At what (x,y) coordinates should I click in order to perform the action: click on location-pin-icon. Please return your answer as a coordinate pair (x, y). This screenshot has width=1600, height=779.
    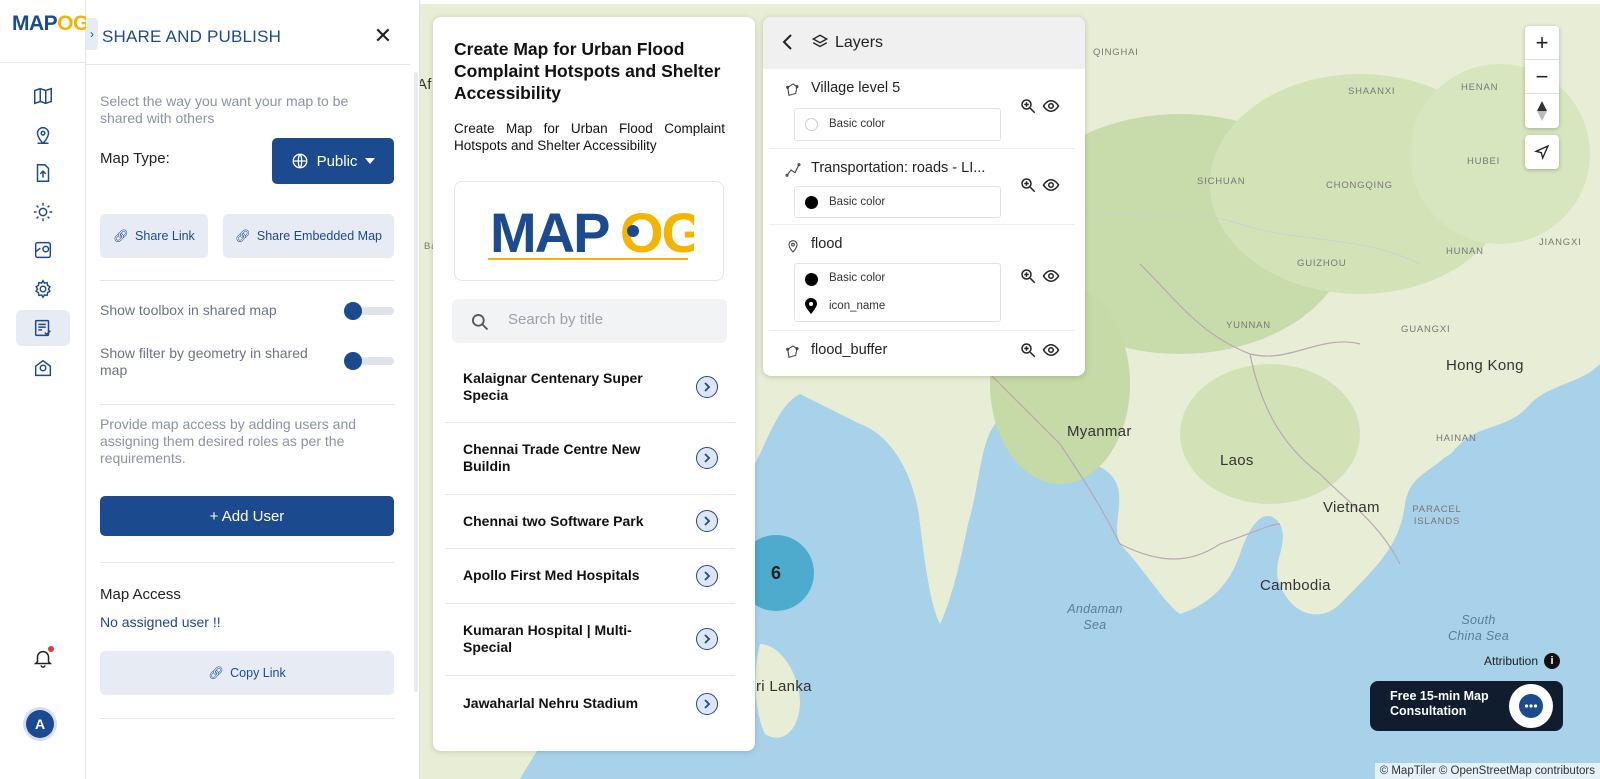
    Looking at the image, I should click on (43, 135).